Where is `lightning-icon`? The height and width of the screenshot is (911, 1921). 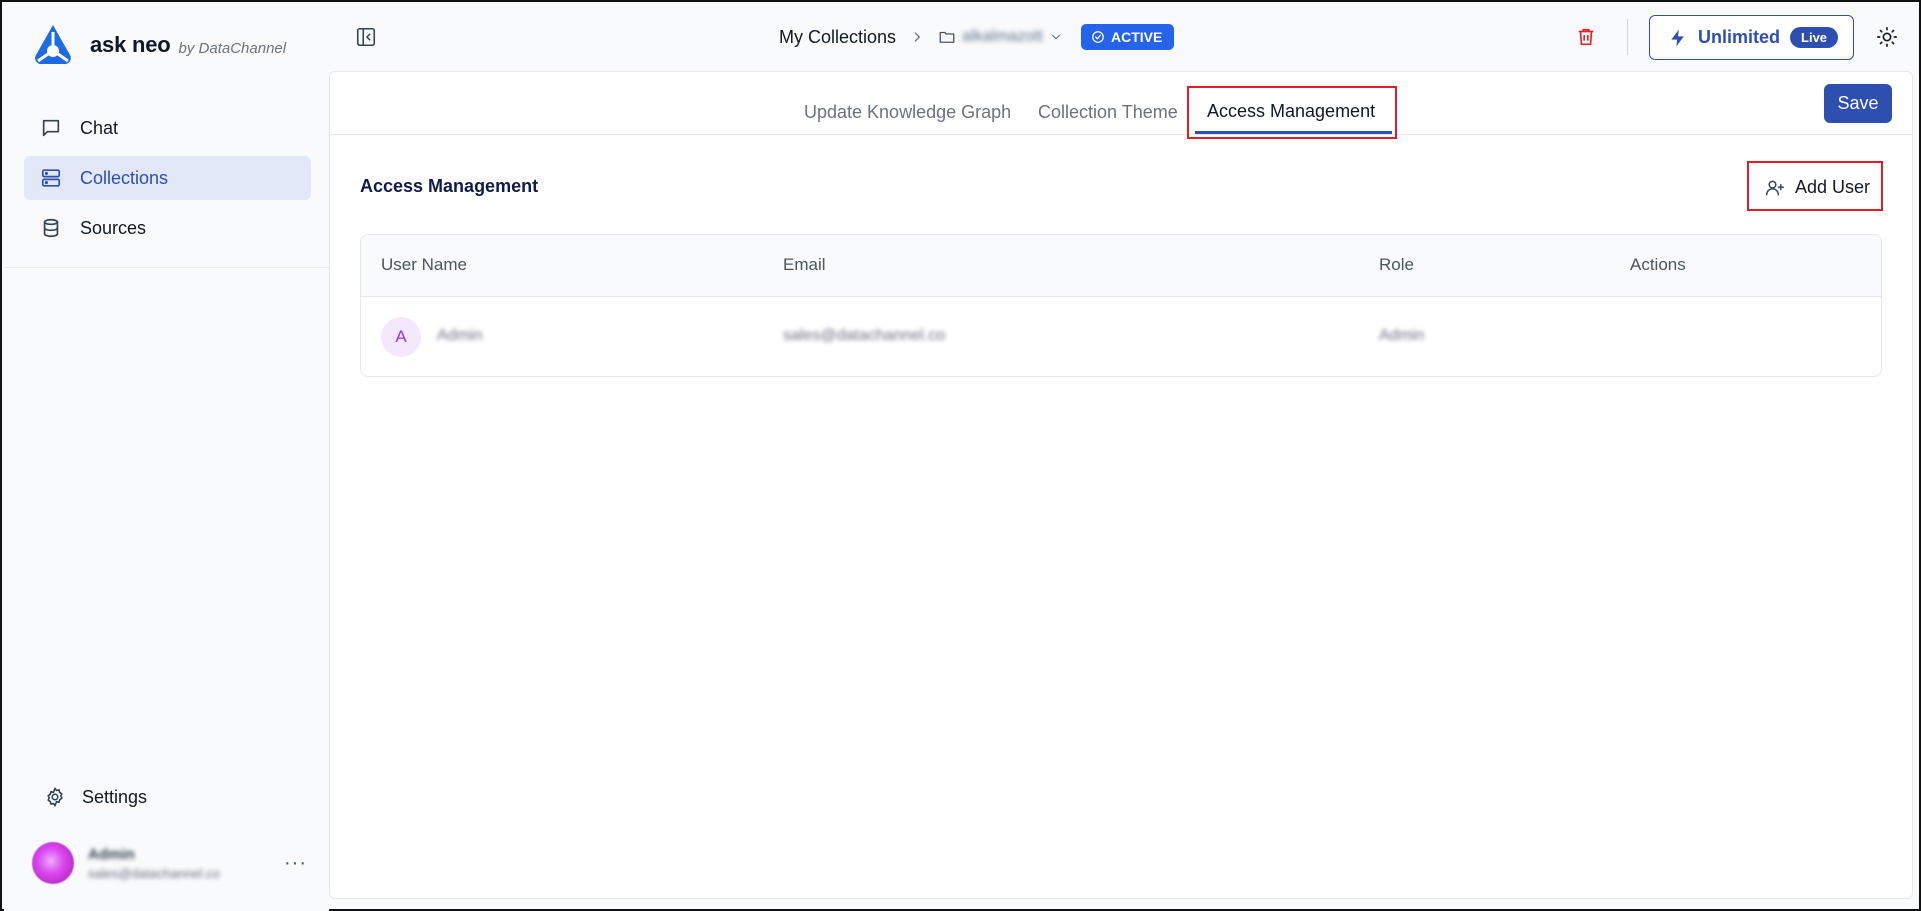 lightning-icon is located at coordinates (1677, 37).